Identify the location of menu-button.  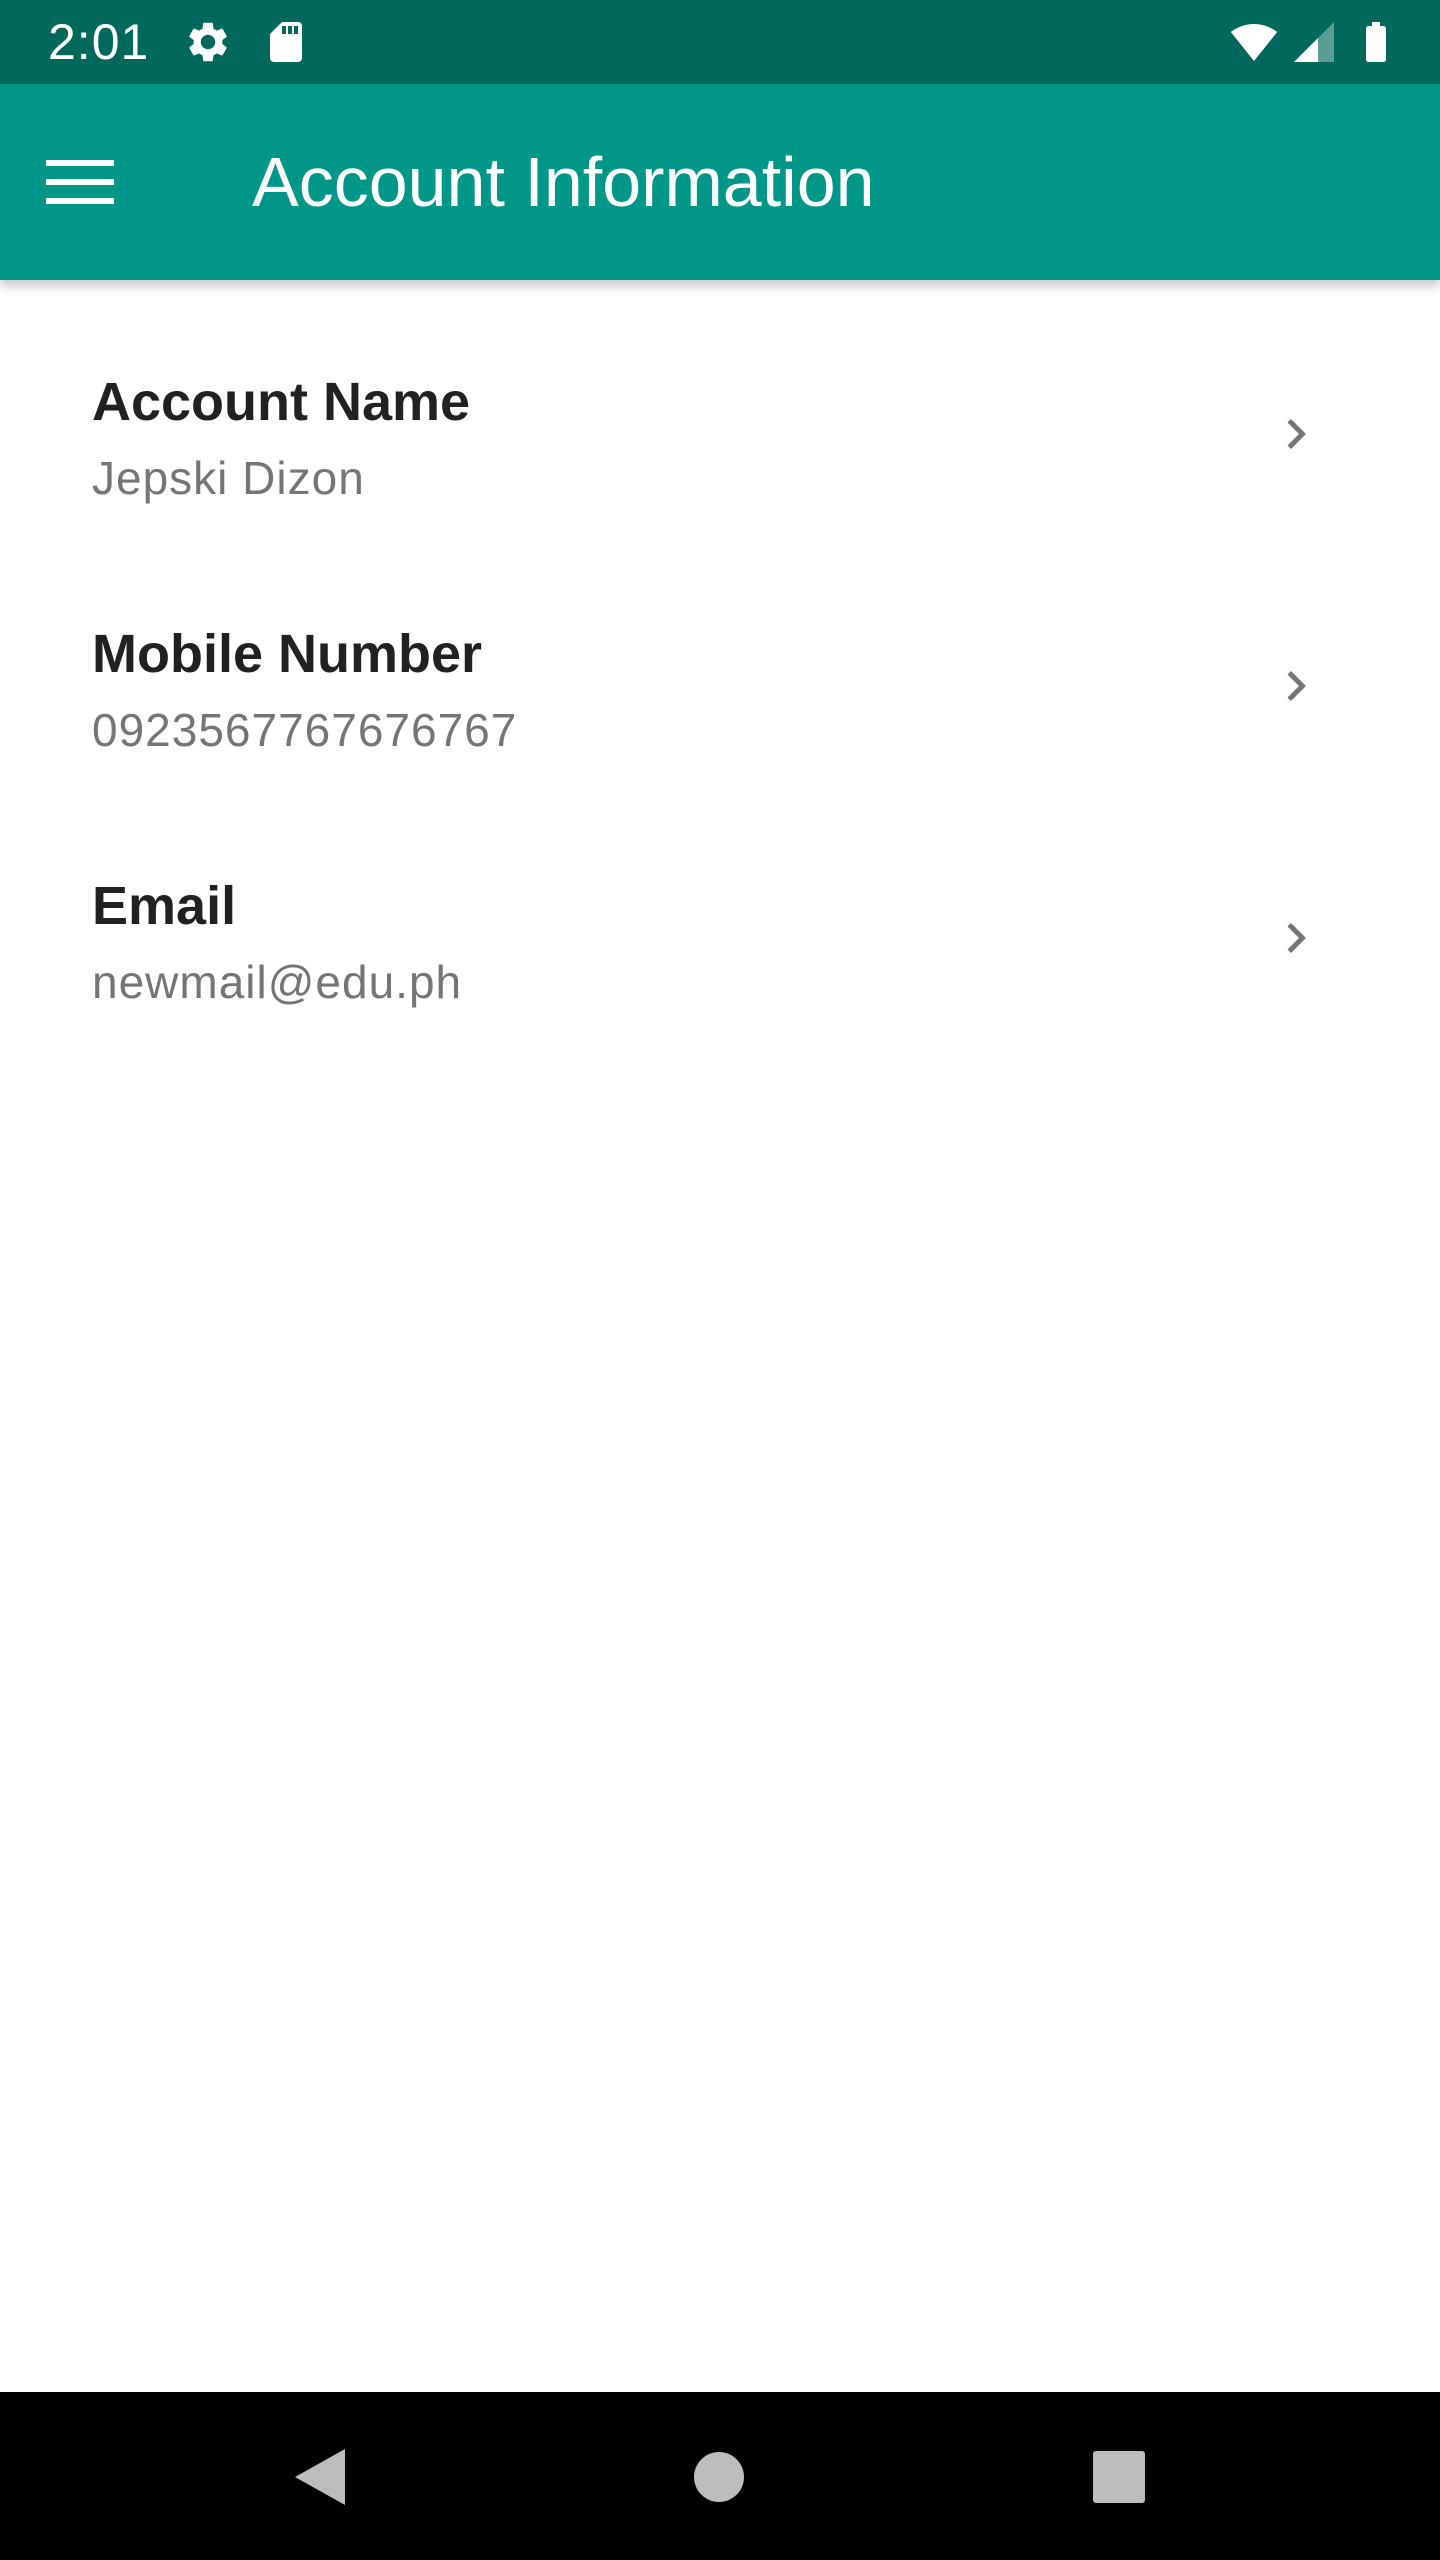
(80, 182).